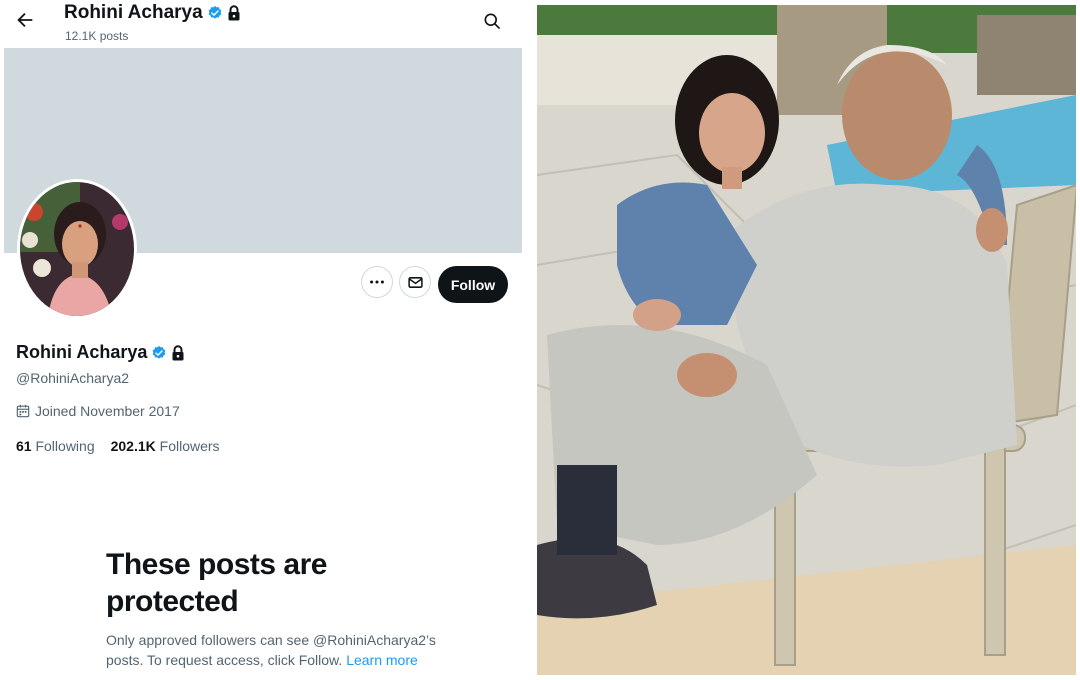 This screenshot has height=680, width=1080. I want to click on followers-link: 202.1K Followers, so click(165, 446).